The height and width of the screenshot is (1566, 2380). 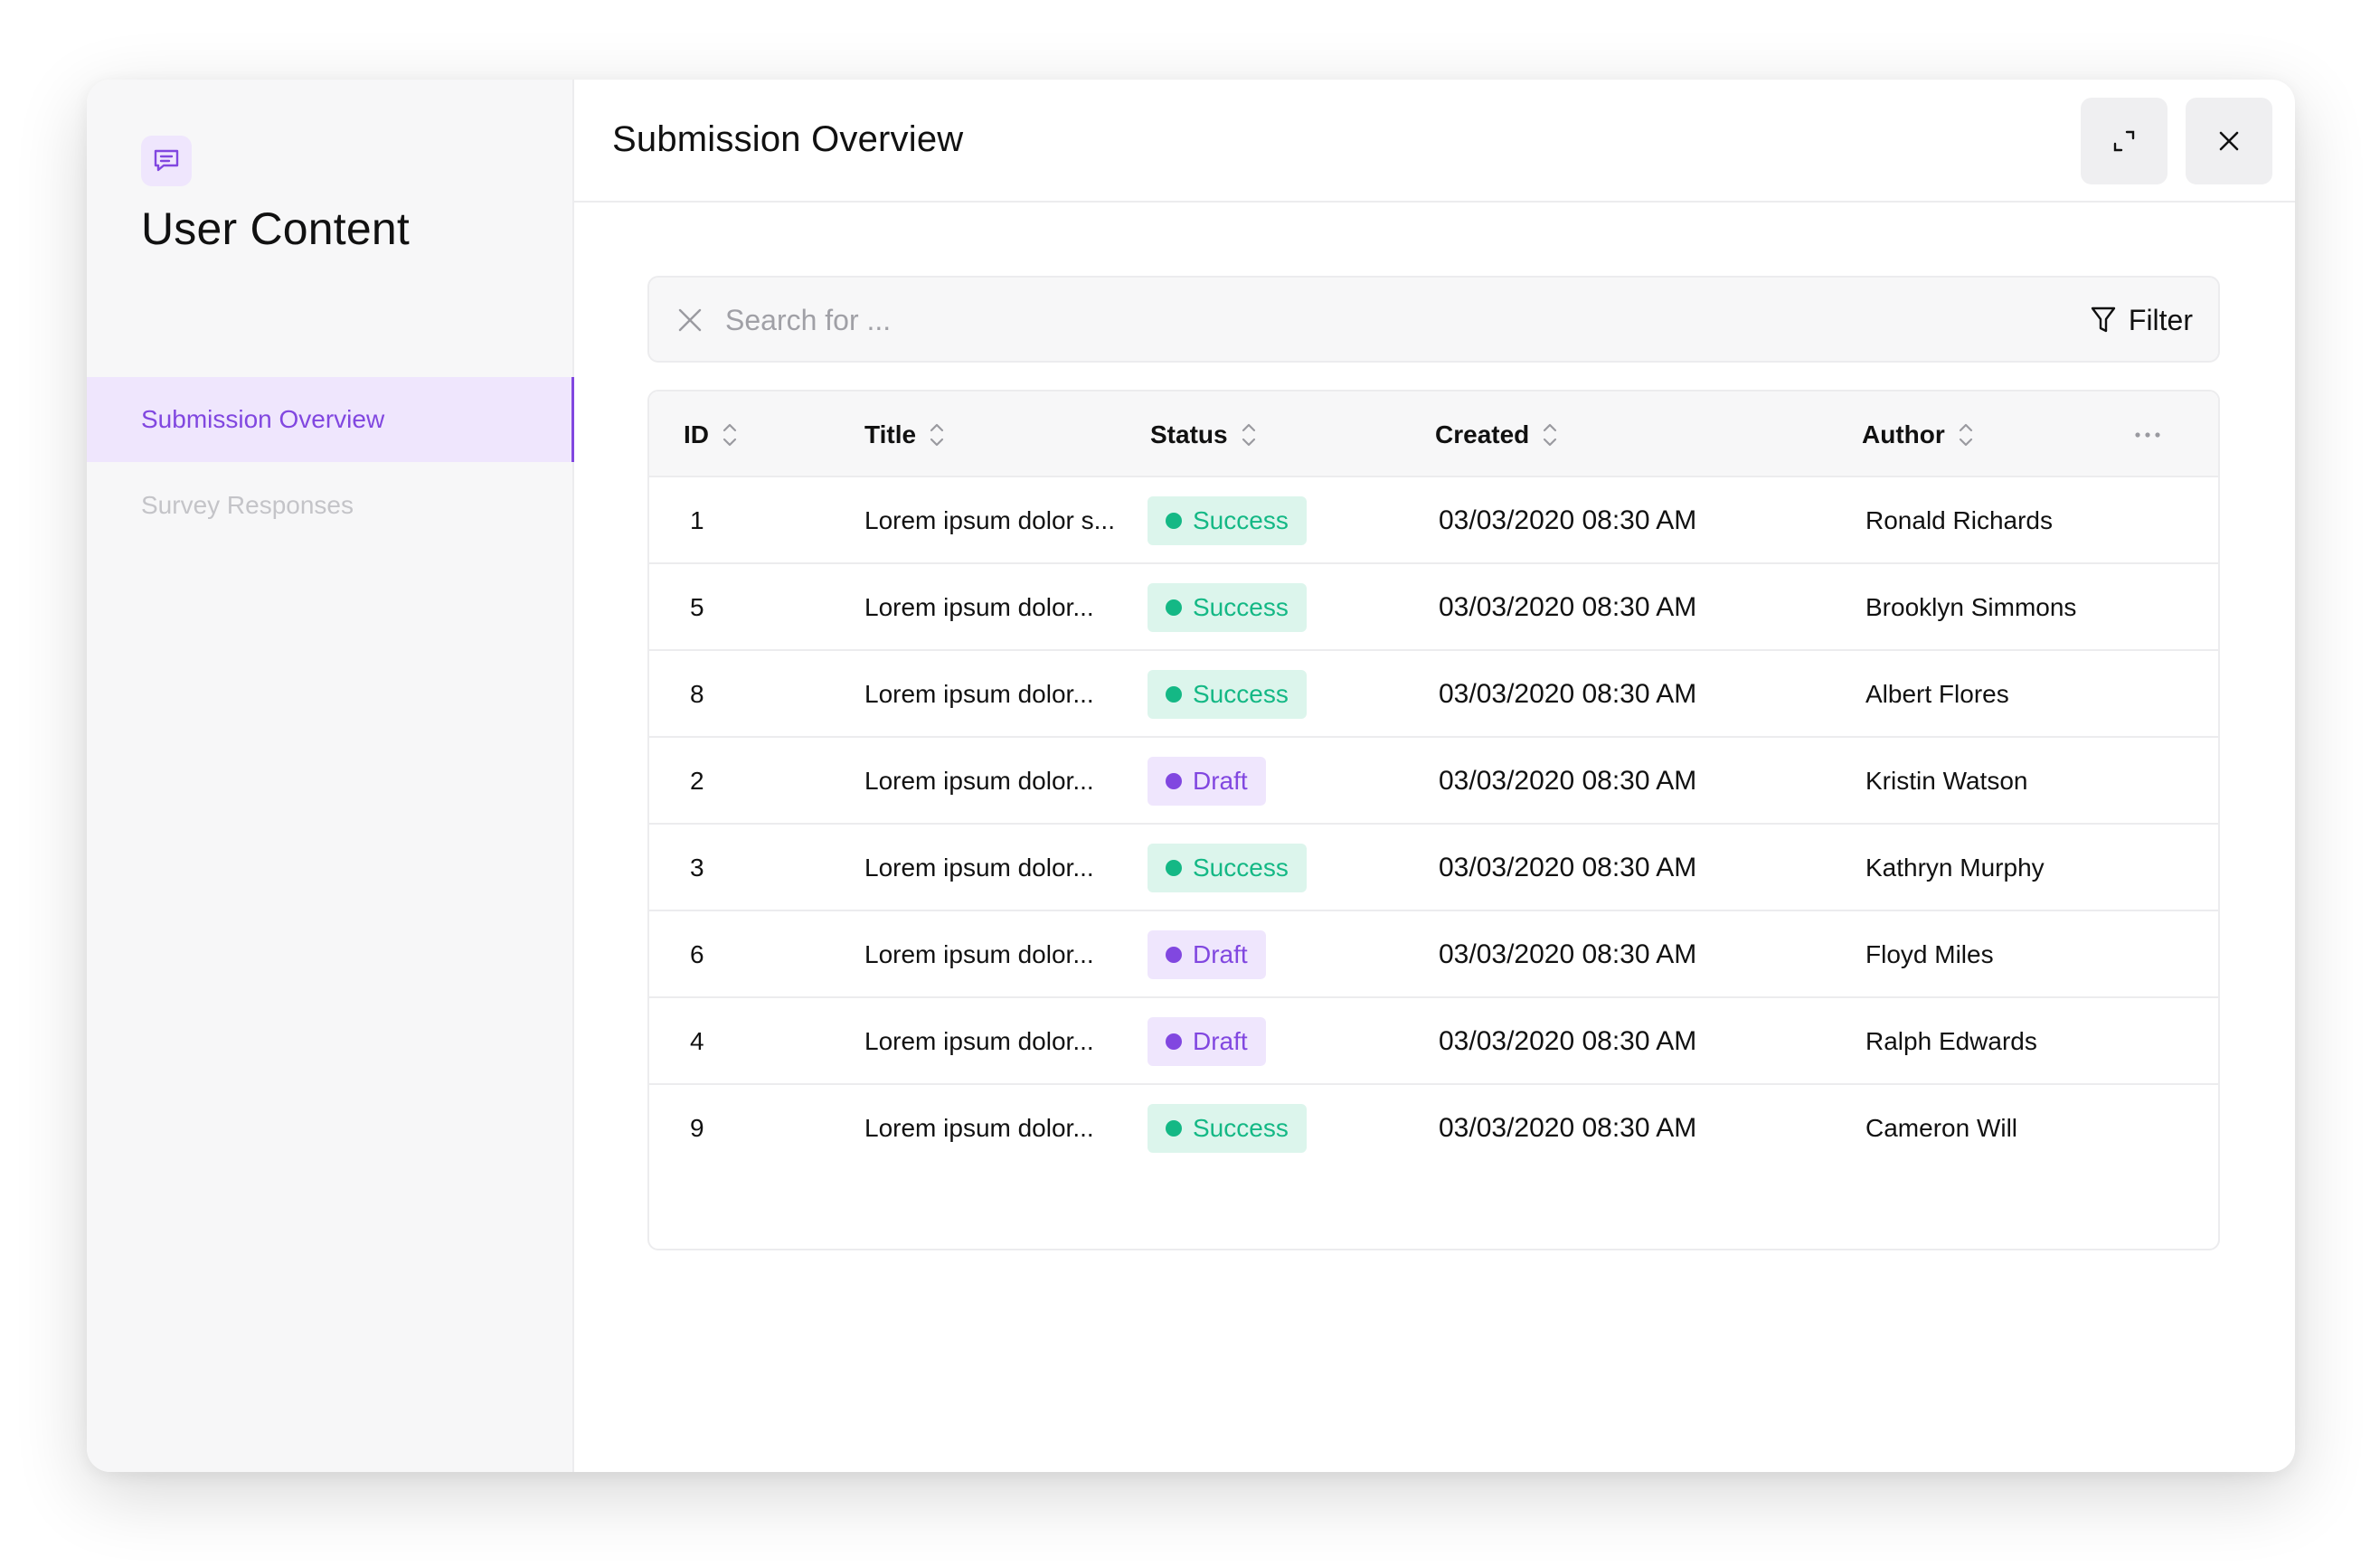 I want to click on close-button, so click(x=2229, y=141).